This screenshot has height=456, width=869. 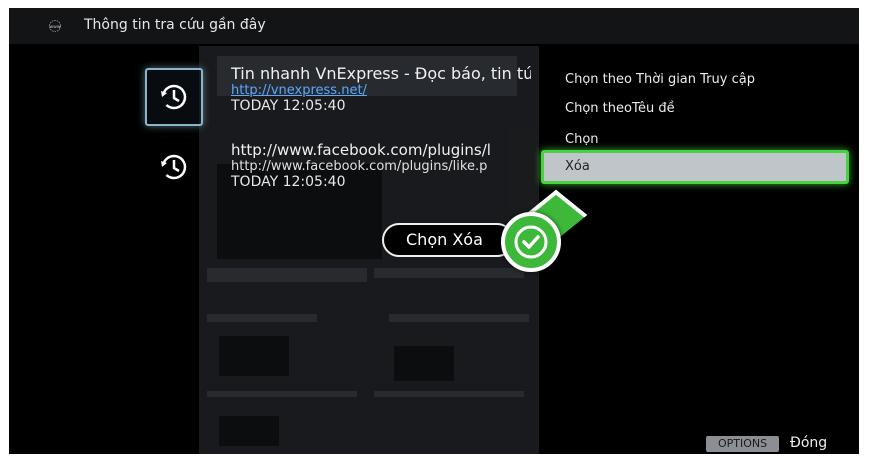 I want to click on www-icon: www, so click(x=55, y=26).